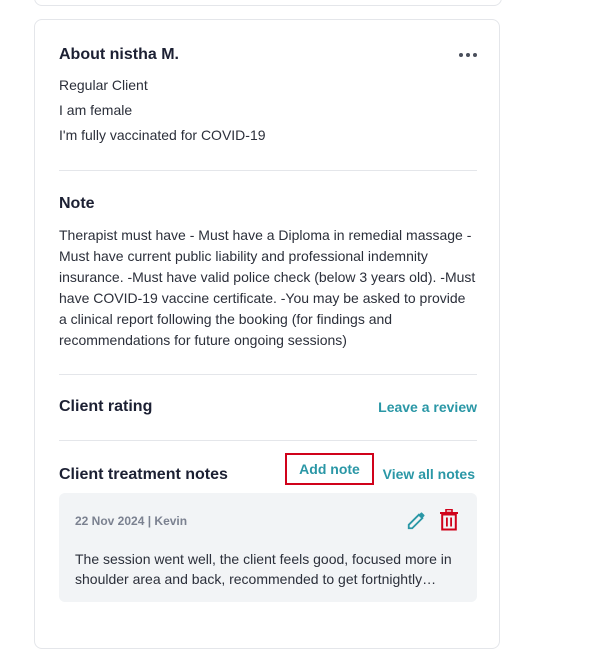 The image size is (596, 649). Describe the element at coordinates (103, 85) in the screenshot. I see `about-line-client-type: Regular Client` at that location.